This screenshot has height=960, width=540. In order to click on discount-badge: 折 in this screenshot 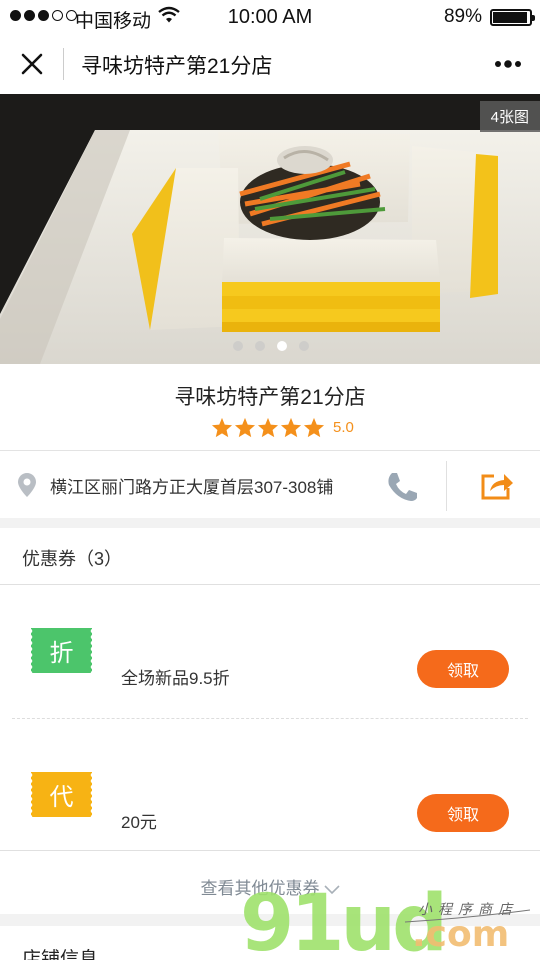, I will do `click(61, 650)`.